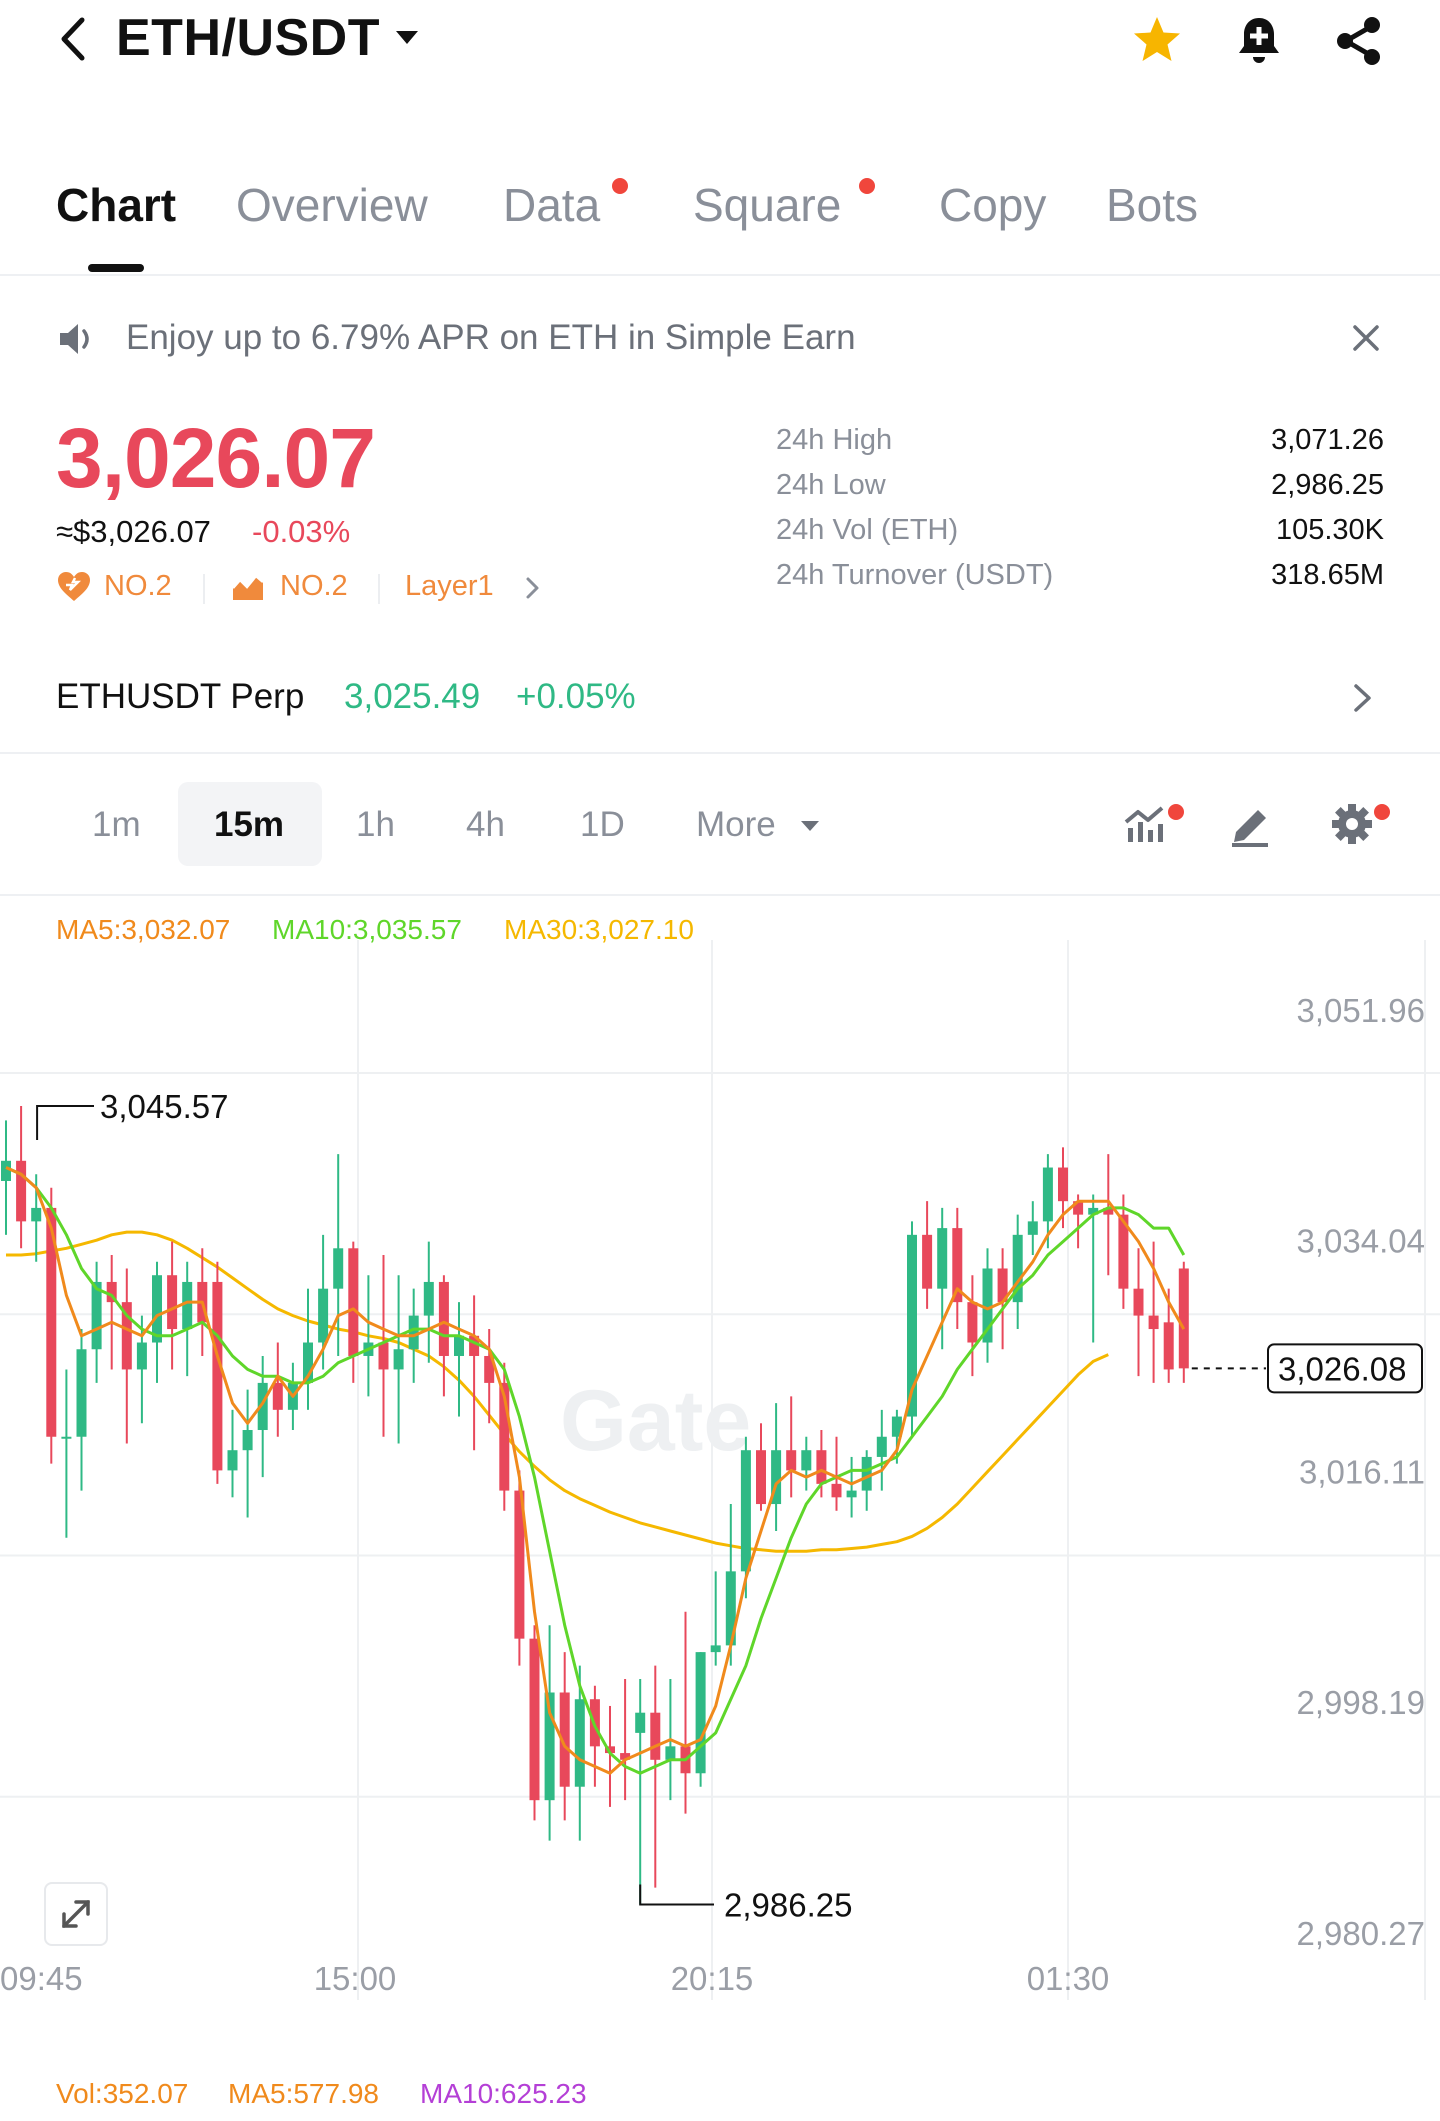  I want to click on share-icon, so click(1359, 41).